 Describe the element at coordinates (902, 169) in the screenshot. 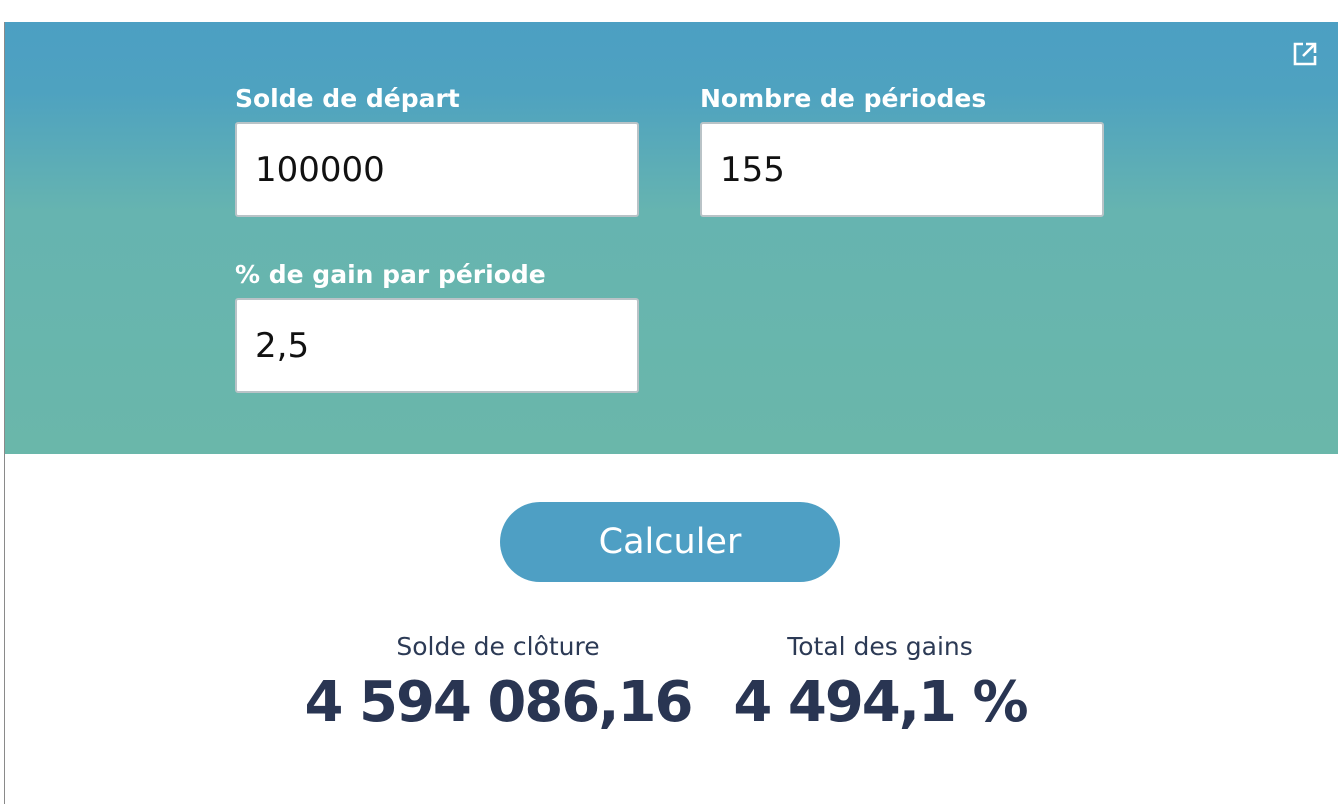

I see `periods-input` at that location.